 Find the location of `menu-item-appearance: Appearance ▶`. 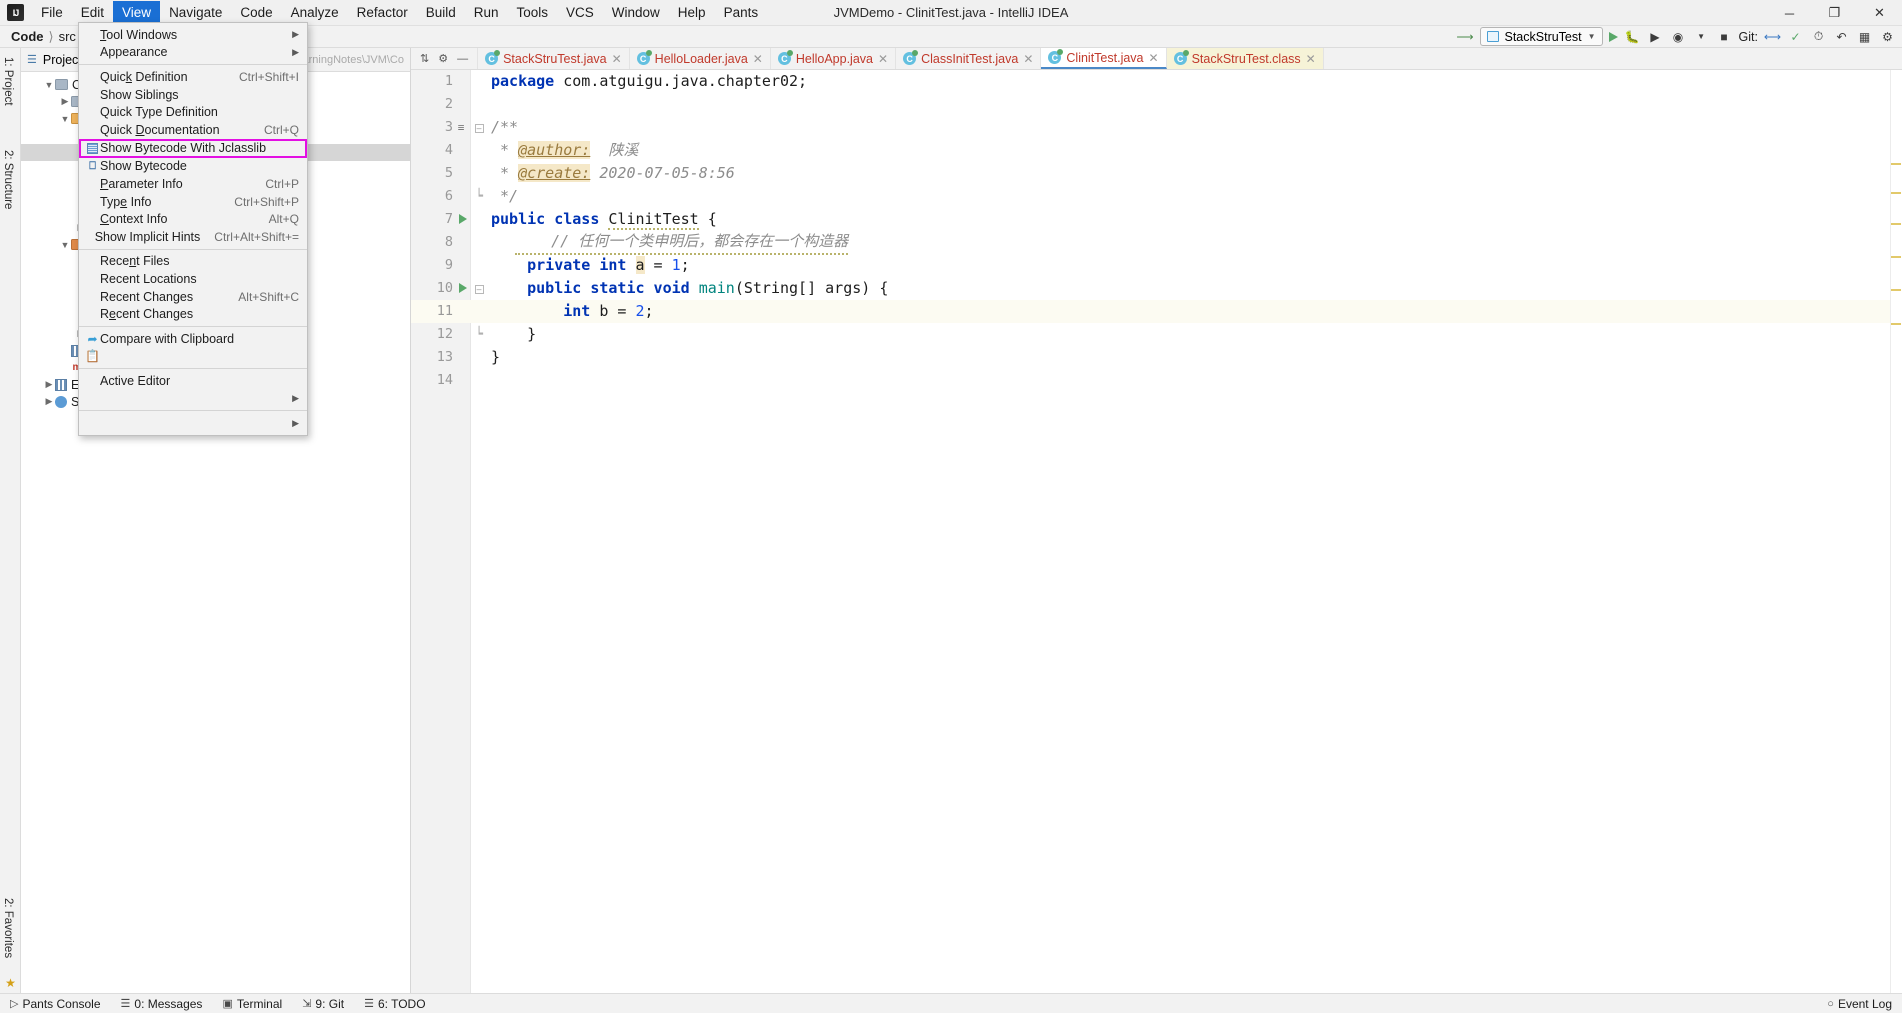

menu-item-appearance: Appearance ▶ is located at coordinates (193, 53).